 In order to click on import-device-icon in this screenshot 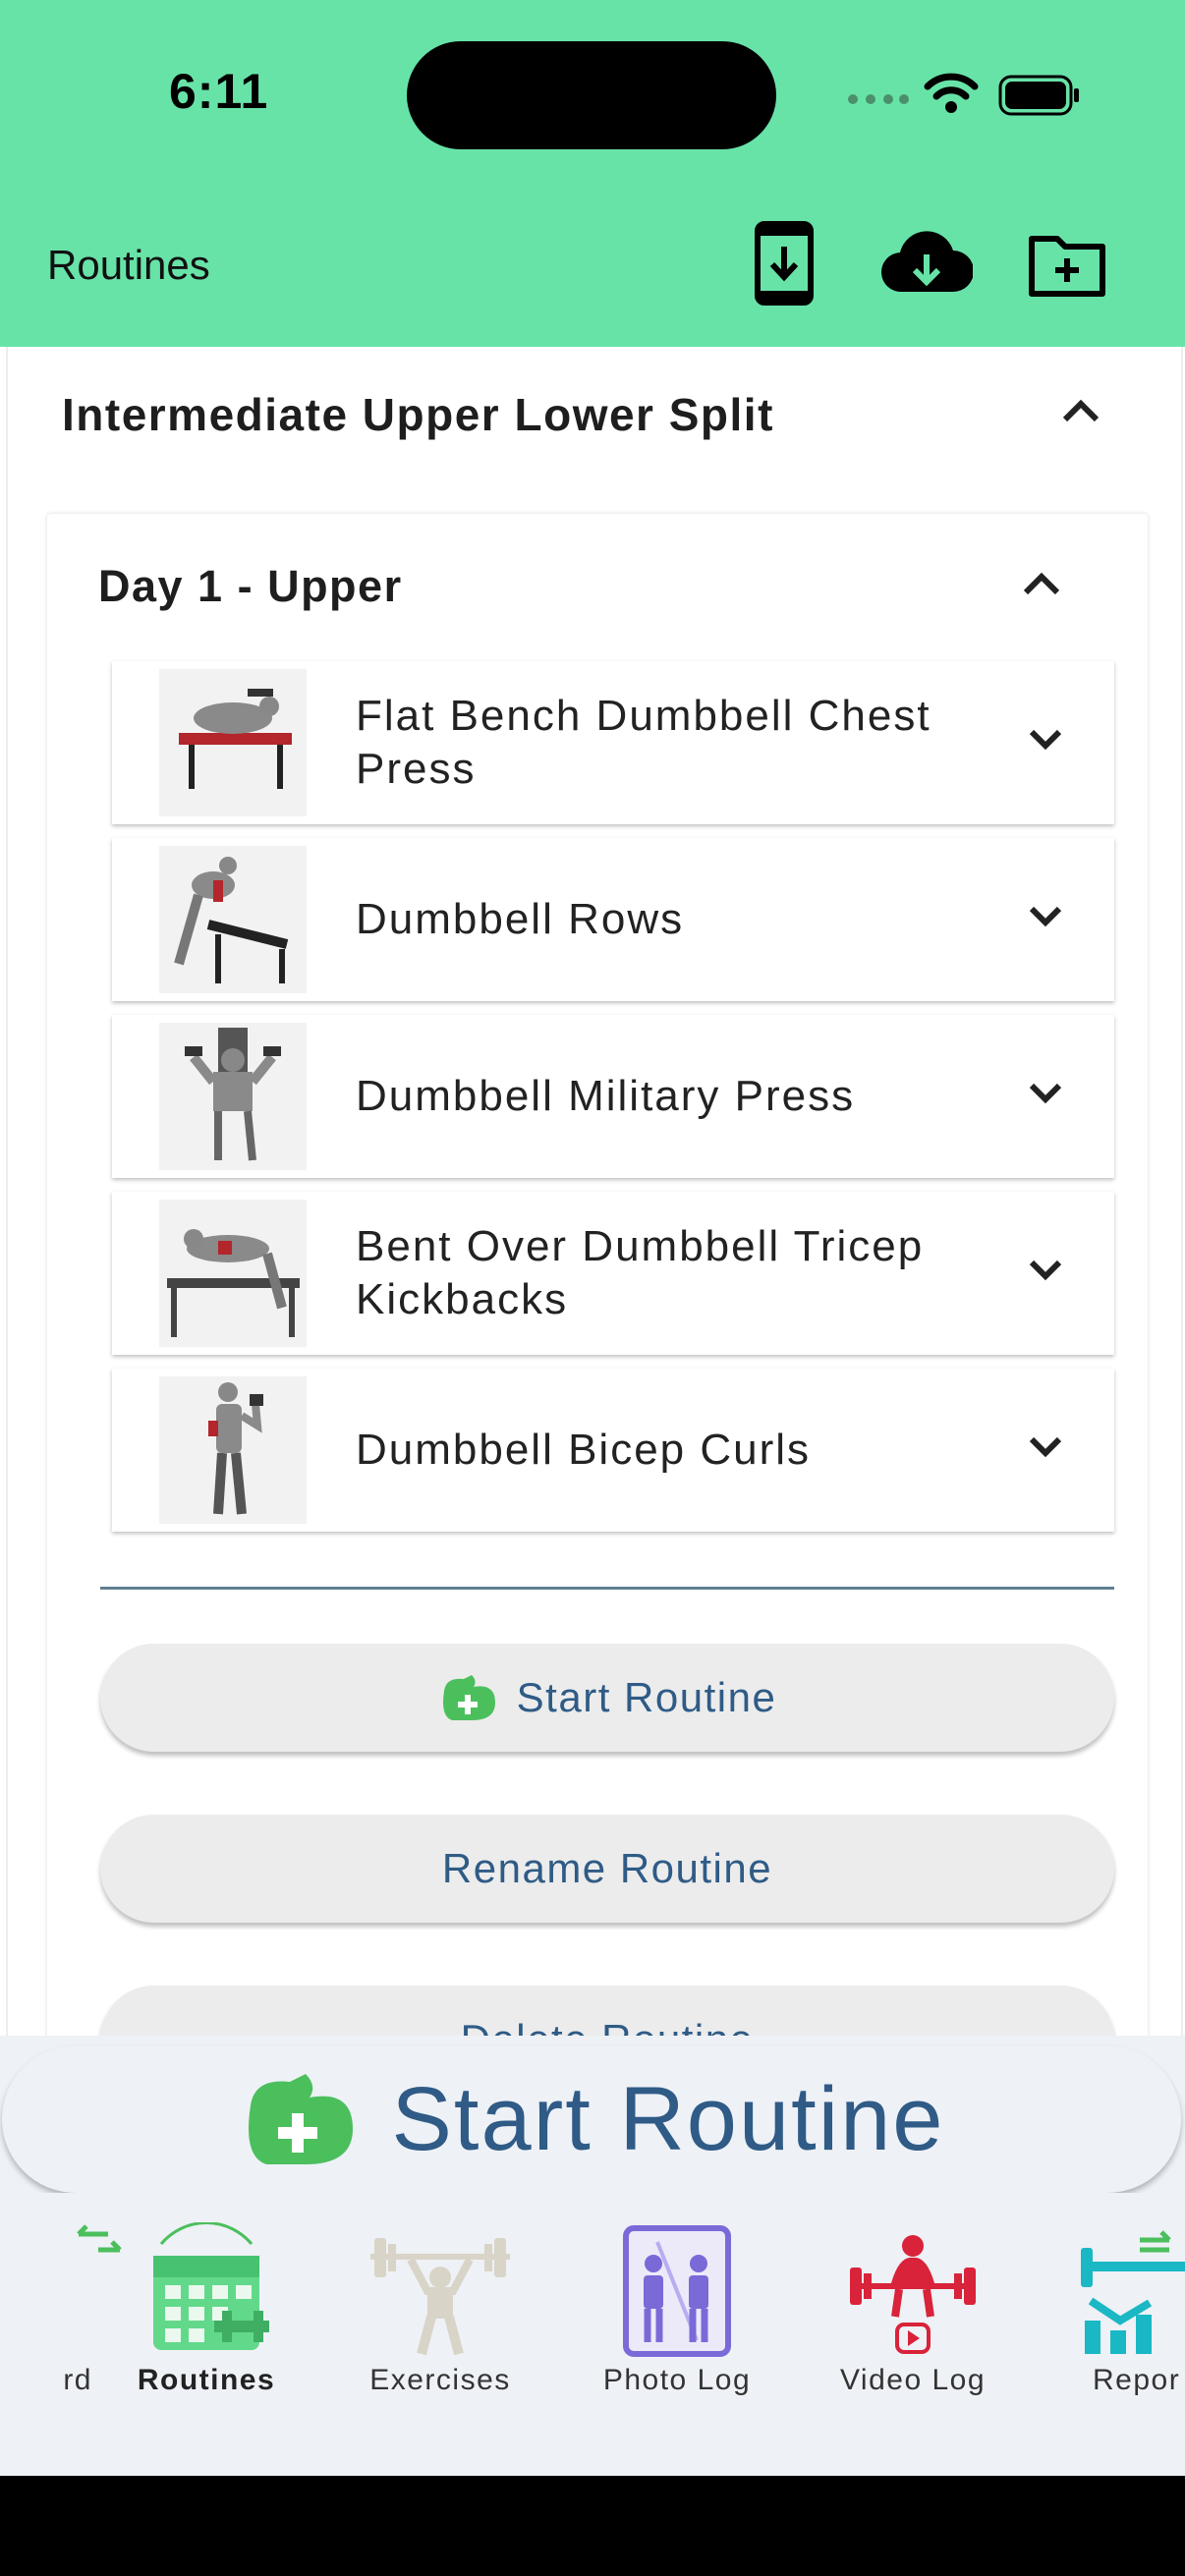, I will do `click(784, 263)`.